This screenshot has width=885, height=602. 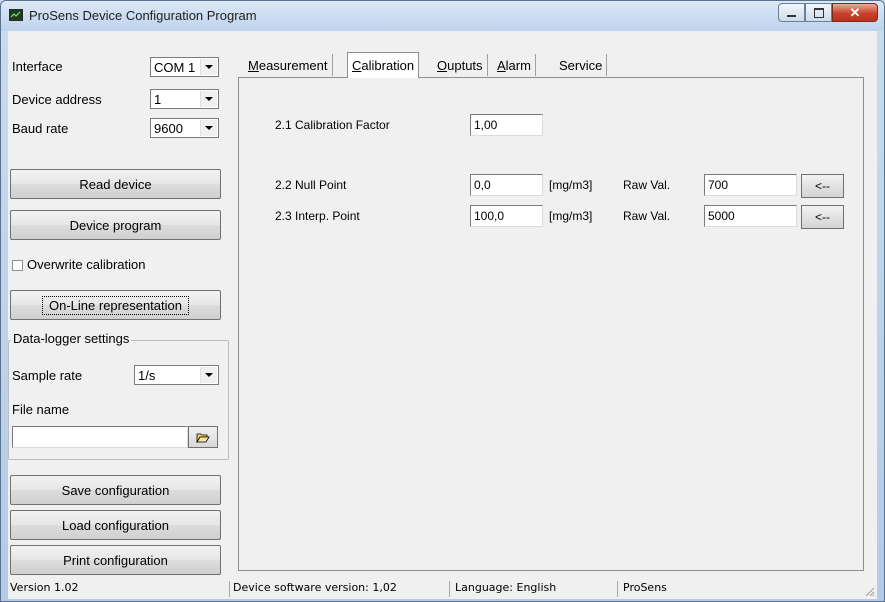 I want to click on device-program-button: Device program, so click(x=115, y=225).